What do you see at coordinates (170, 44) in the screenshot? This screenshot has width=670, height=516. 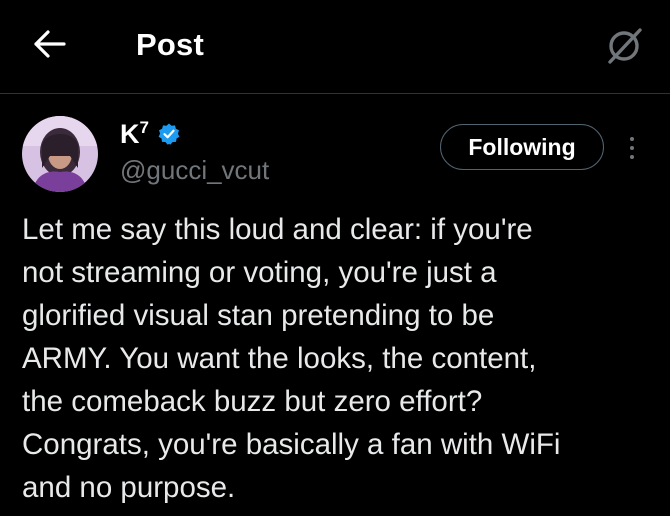 I see `page-title: Post` at bounding box center [170, 44].